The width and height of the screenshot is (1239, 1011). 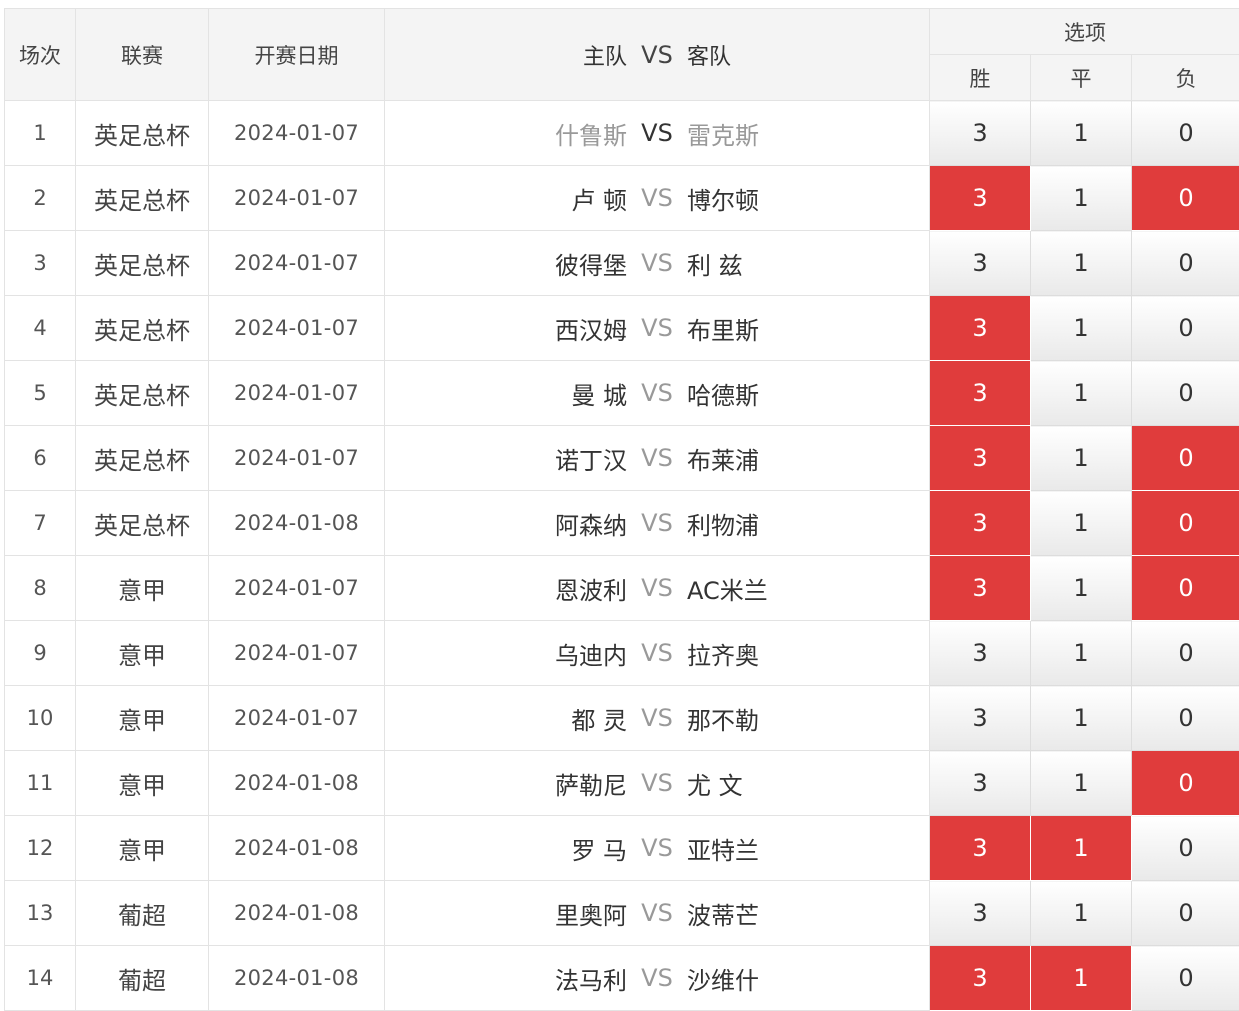 What do you see at coordinates (762, 913) in the screenshot?
I see `away-team: 波蒂芒` at bounding box center [762, 913].